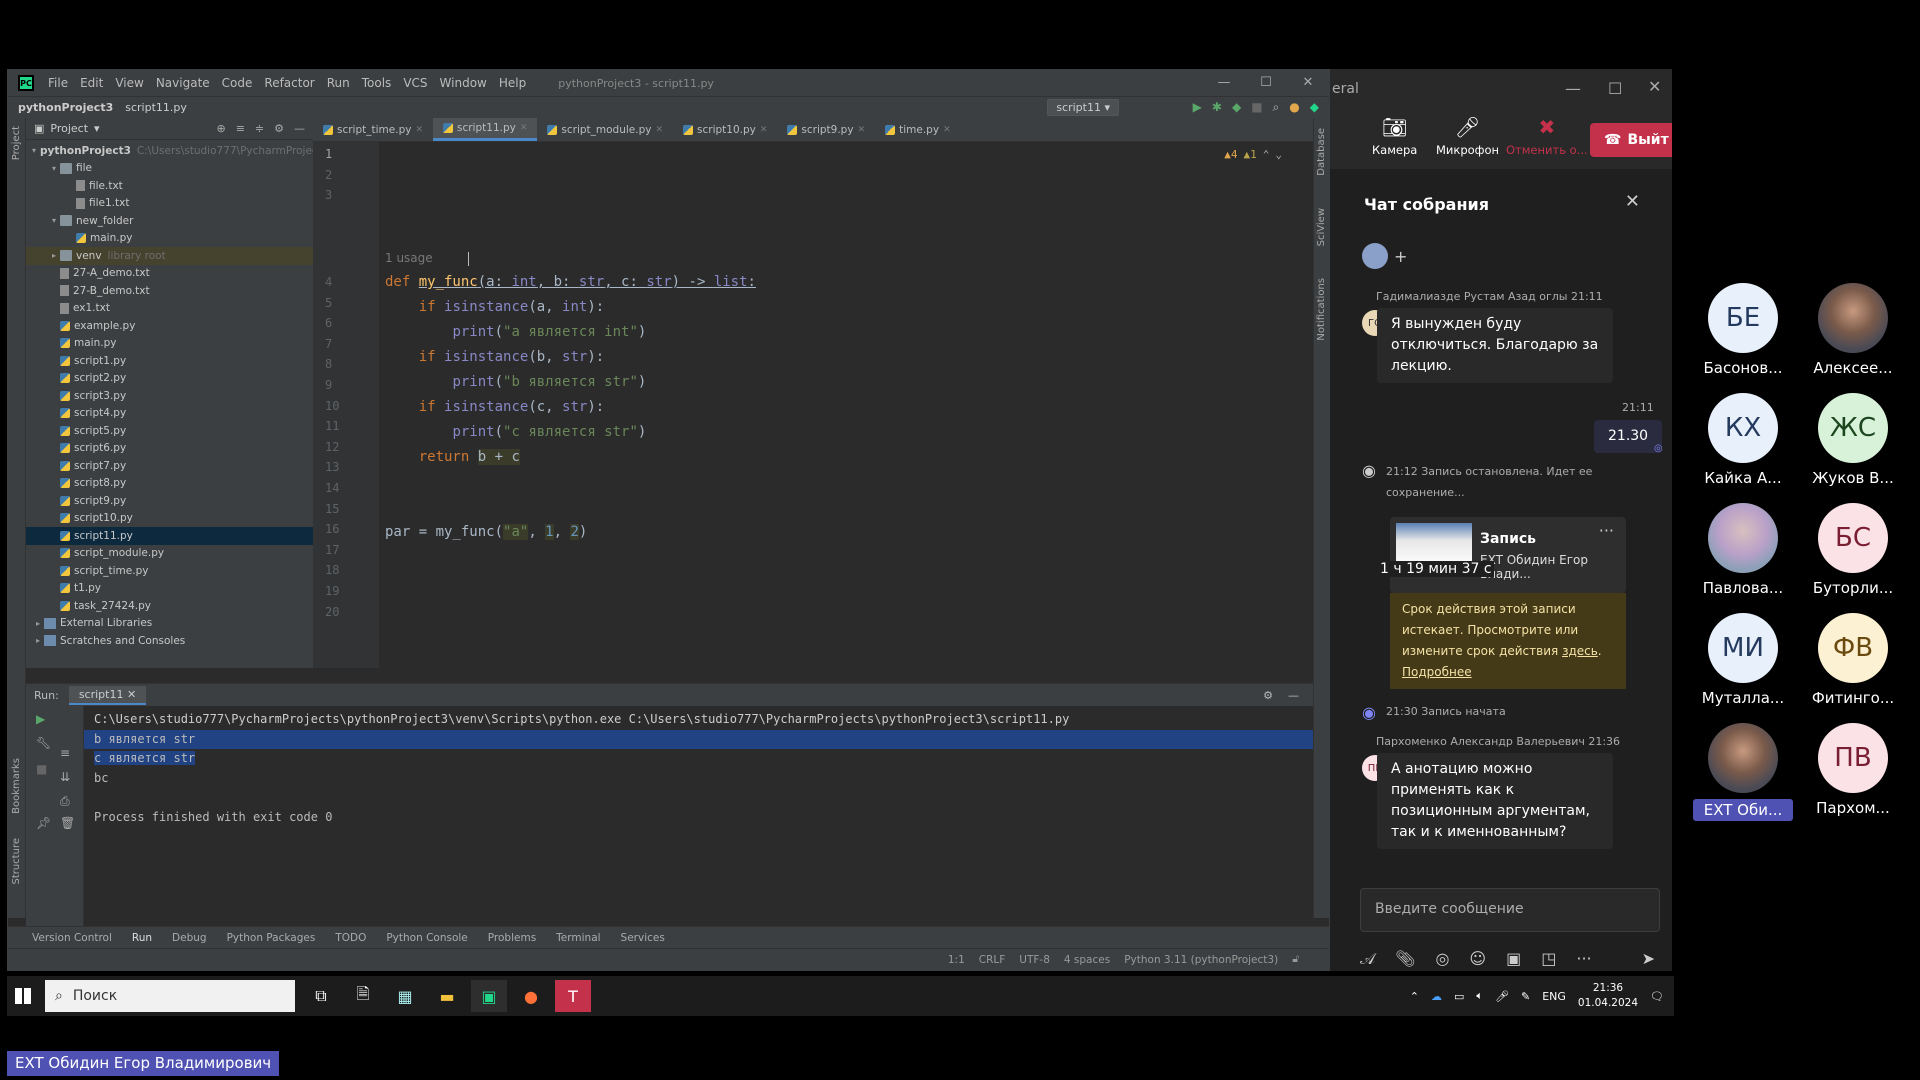  I want to click on tree-item: task_27424.py, so click(169, 606).